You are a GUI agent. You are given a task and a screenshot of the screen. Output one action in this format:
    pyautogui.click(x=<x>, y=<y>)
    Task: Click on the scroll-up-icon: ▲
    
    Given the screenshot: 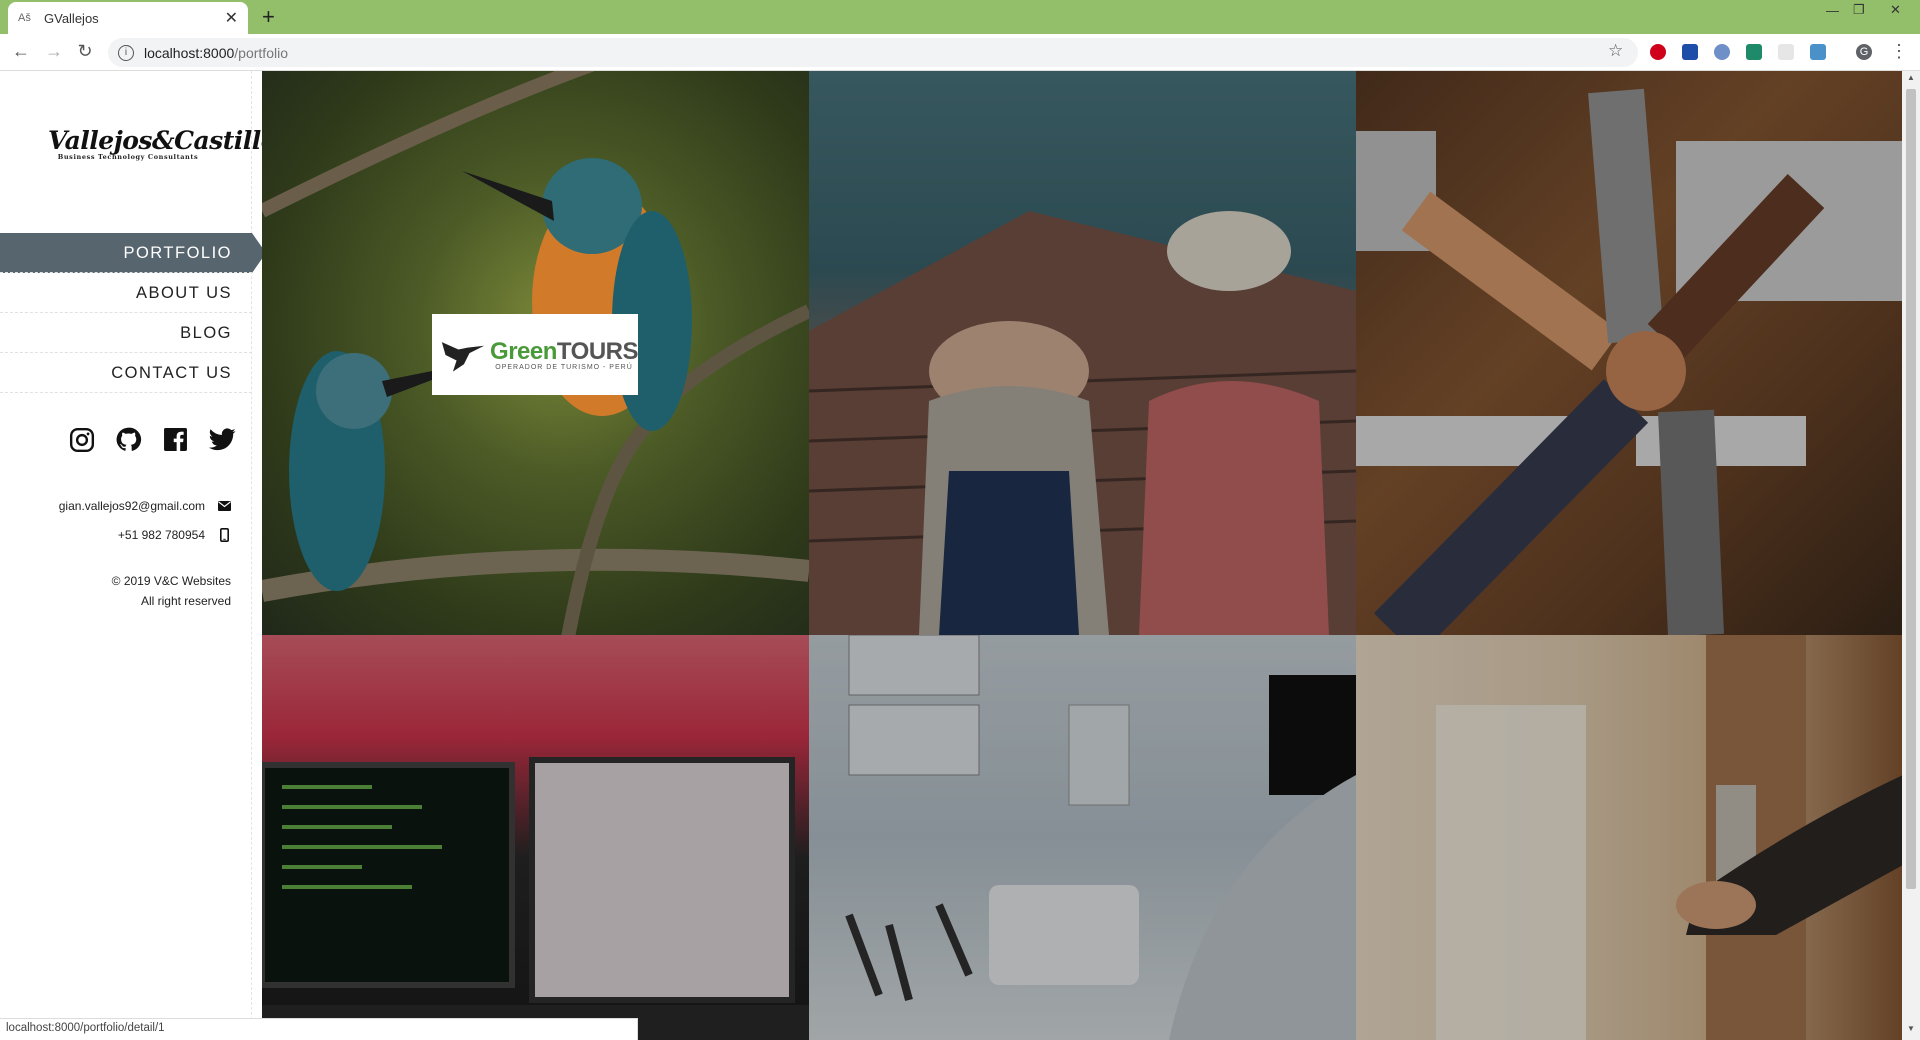 What is the action you would take?
    pyautogui.click(x=1911, y=80)
    